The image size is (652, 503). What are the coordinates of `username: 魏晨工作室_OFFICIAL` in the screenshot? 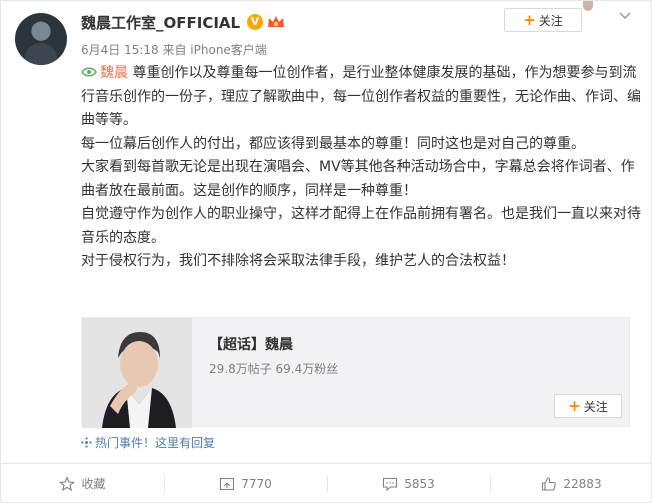 It's located at (160, 22).